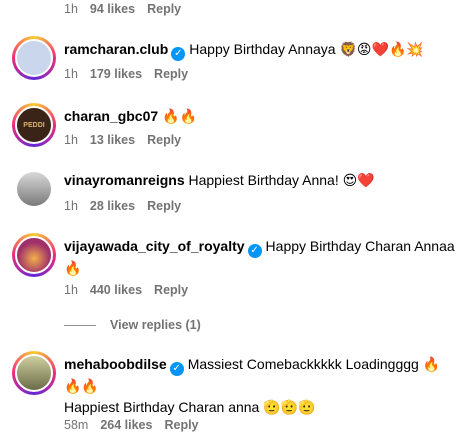  Describe the element at coordinates (115, 364) in the screenshot. I see `comment-username: mehaboobdilse` at that location.